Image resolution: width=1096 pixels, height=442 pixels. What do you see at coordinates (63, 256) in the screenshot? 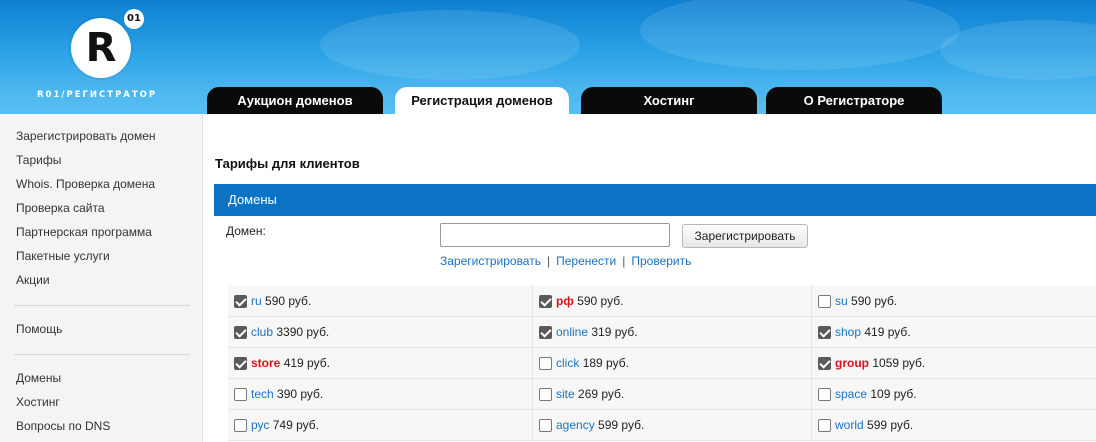
I see `sidebar-item-packages: Пакетные услуги` at bounding box center [63, 256].